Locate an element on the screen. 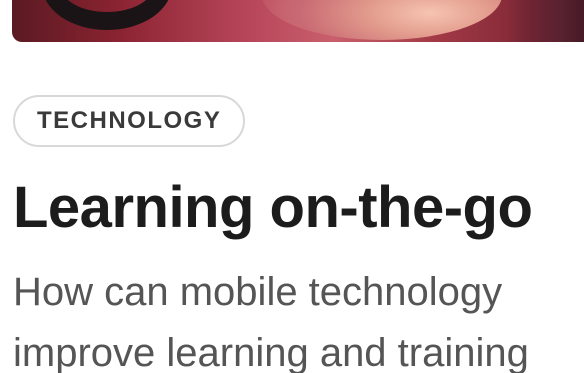 This screenshot has height=373, width=584. hair-shape is located at coordinates (545, 21).